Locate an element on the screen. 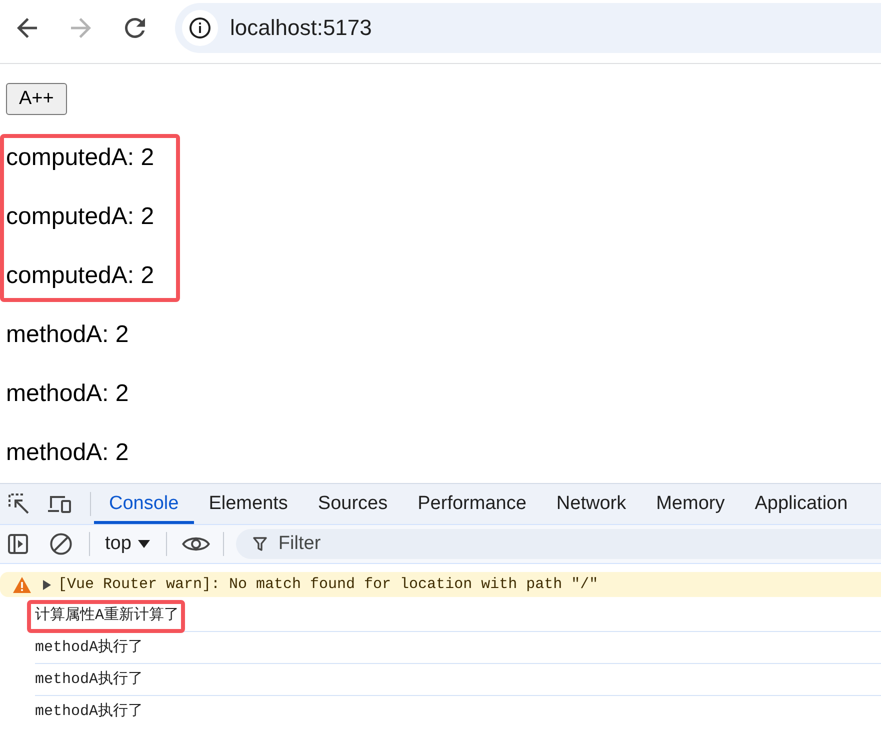  sidebar-toggle-icon is located at coordinates (18, 544).